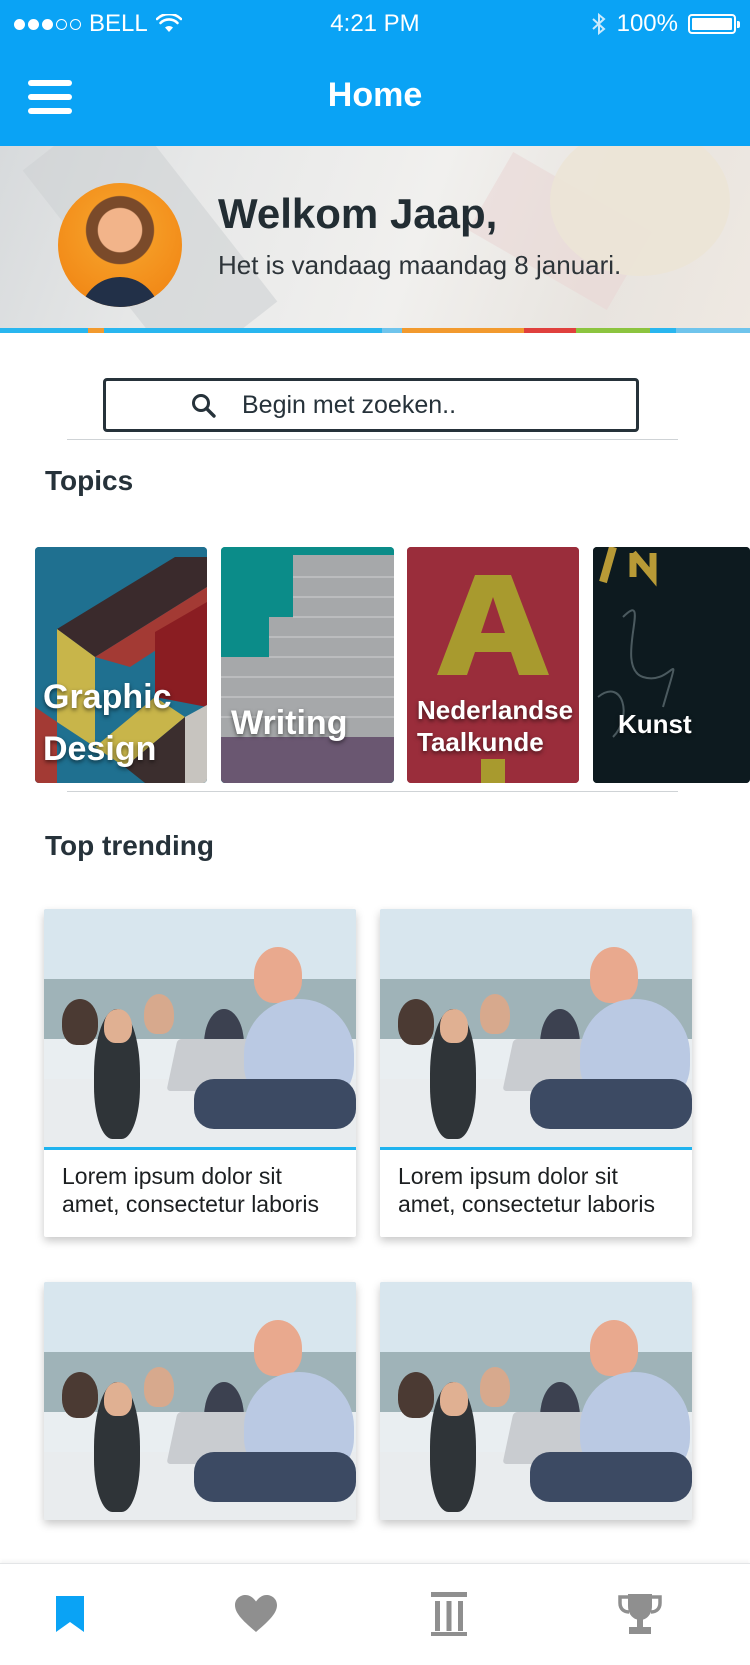 The width and height of the screenshot is (750, 1665). I want to click on bottom-tab-bar, so click(375, 1614).